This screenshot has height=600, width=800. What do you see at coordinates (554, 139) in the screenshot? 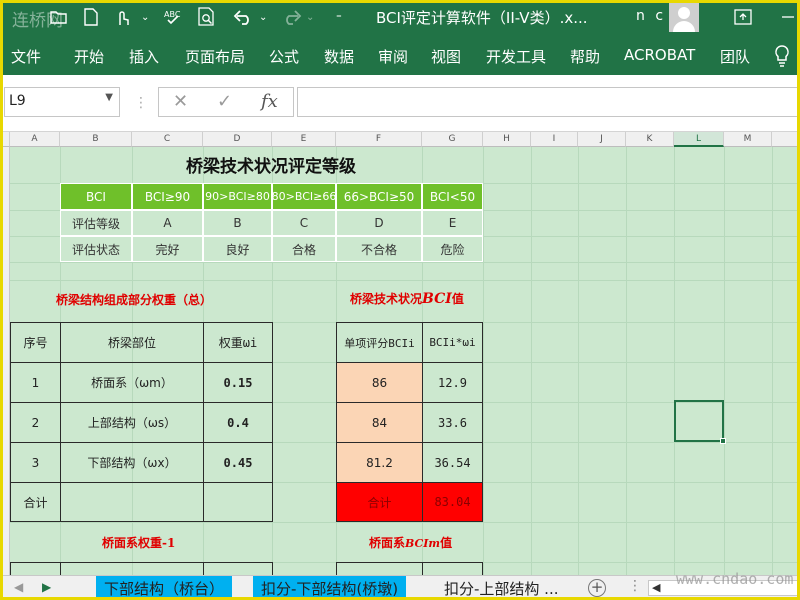
I see `column-header-i: I` at bounding box center [554, 139].